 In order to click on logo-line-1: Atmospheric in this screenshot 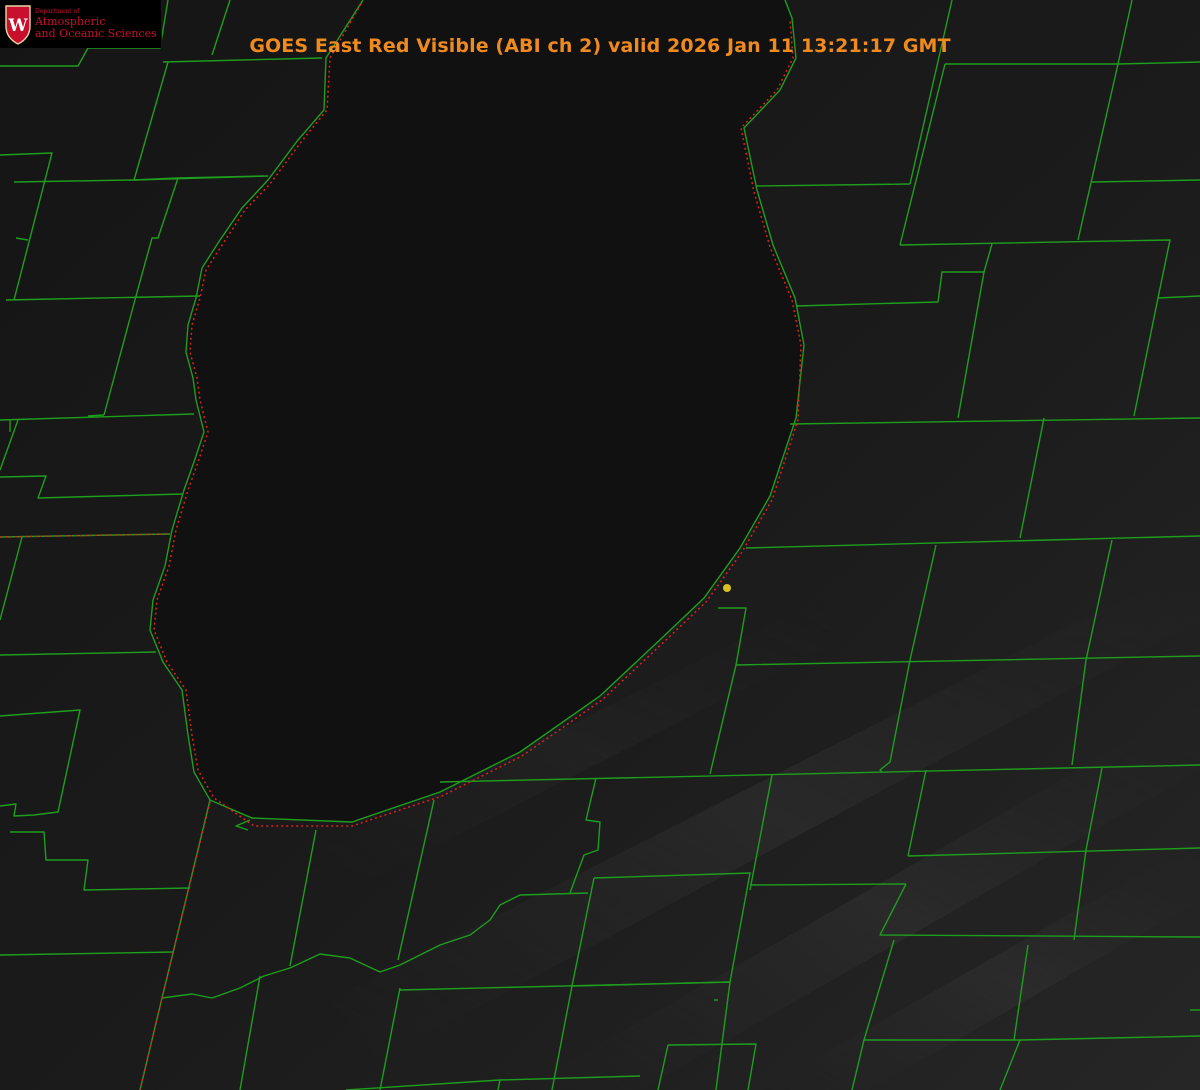, I will do `click(70, 21)`.